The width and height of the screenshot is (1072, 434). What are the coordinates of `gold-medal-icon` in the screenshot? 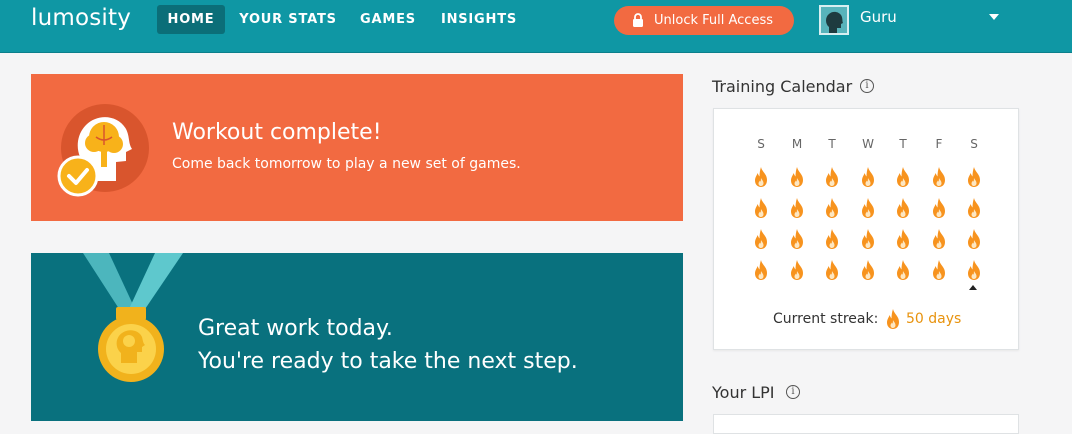 It's located at (133, 317).